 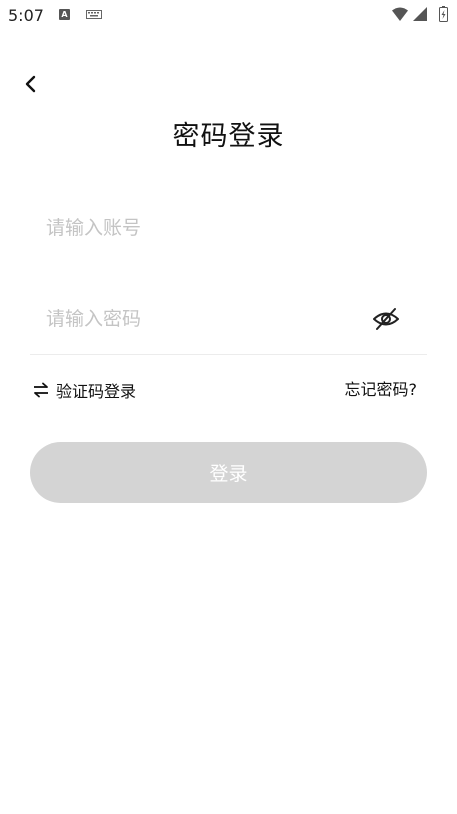 What do you see at coordinates (94, 14) in the screenshot?
I see `keyboard-icon` at bounding box center [94, 14].